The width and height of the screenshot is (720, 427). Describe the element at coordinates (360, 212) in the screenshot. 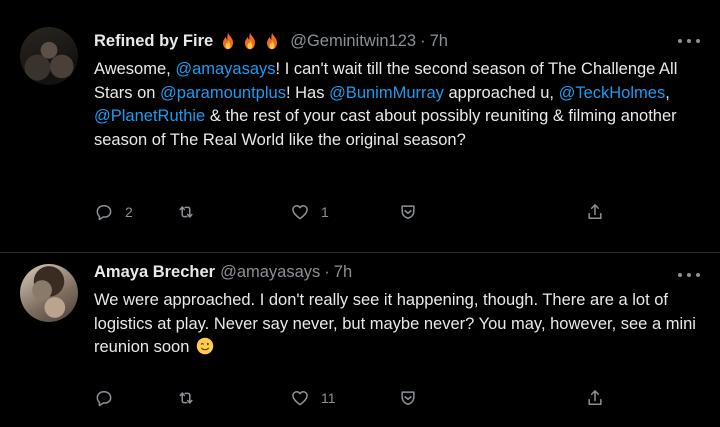

I see `action-bar: 2 1` at that location.